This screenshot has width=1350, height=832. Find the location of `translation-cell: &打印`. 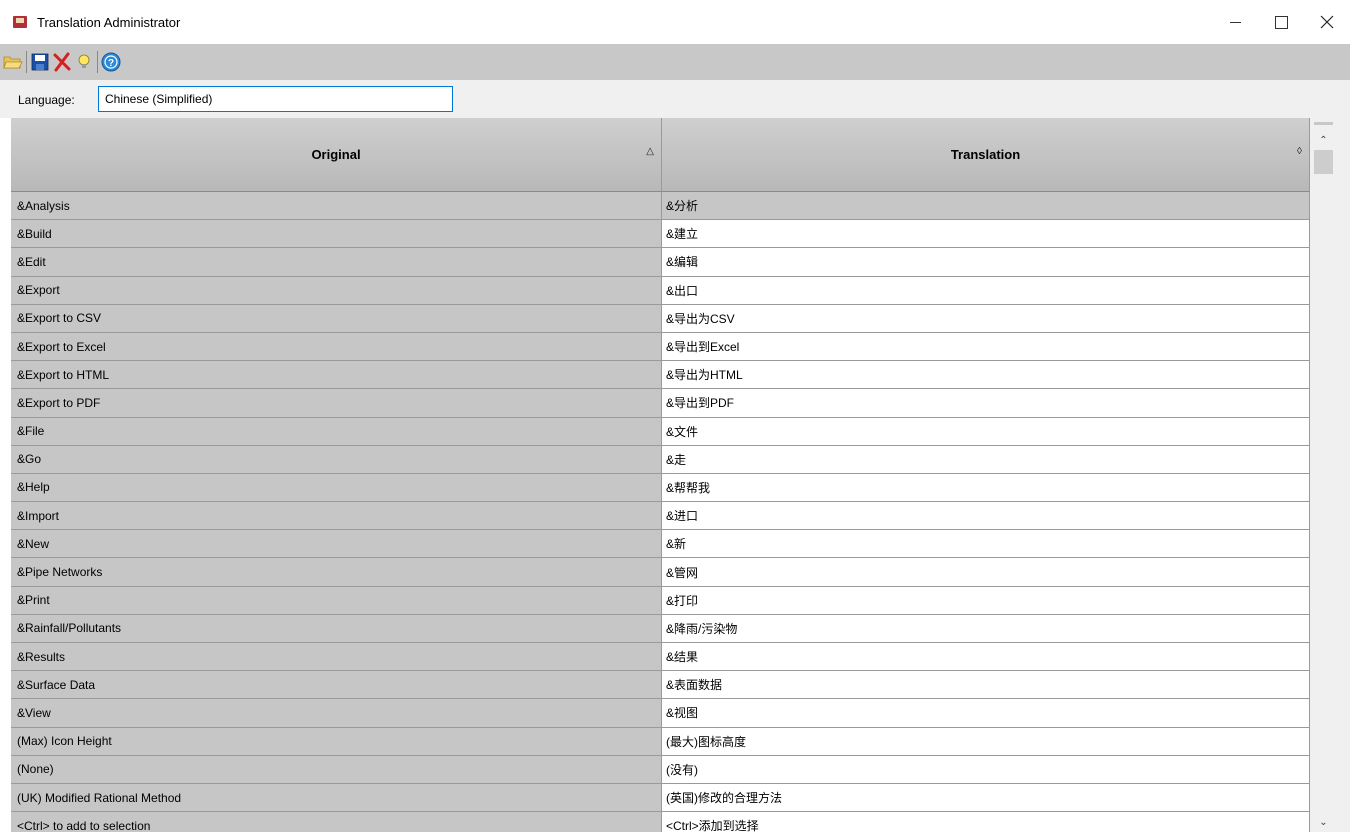

translation-cell: &打印 is located at coordinates (986, 600).